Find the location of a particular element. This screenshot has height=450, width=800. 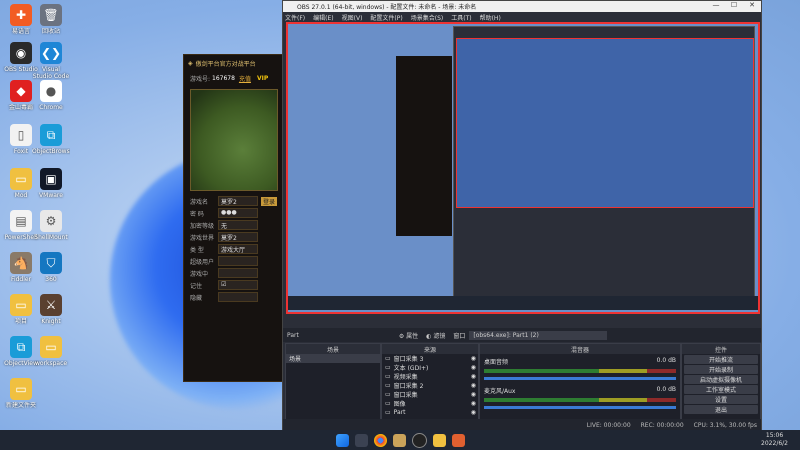

menu-item: 视图(V) is located at coordinates (352, 17).